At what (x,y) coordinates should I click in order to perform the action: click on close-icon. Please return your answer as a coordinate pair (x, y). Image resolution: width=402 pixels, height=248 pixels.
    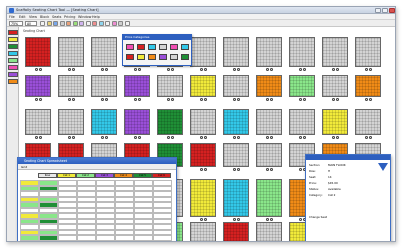
    Looking at the image, I should click on (392, 10).